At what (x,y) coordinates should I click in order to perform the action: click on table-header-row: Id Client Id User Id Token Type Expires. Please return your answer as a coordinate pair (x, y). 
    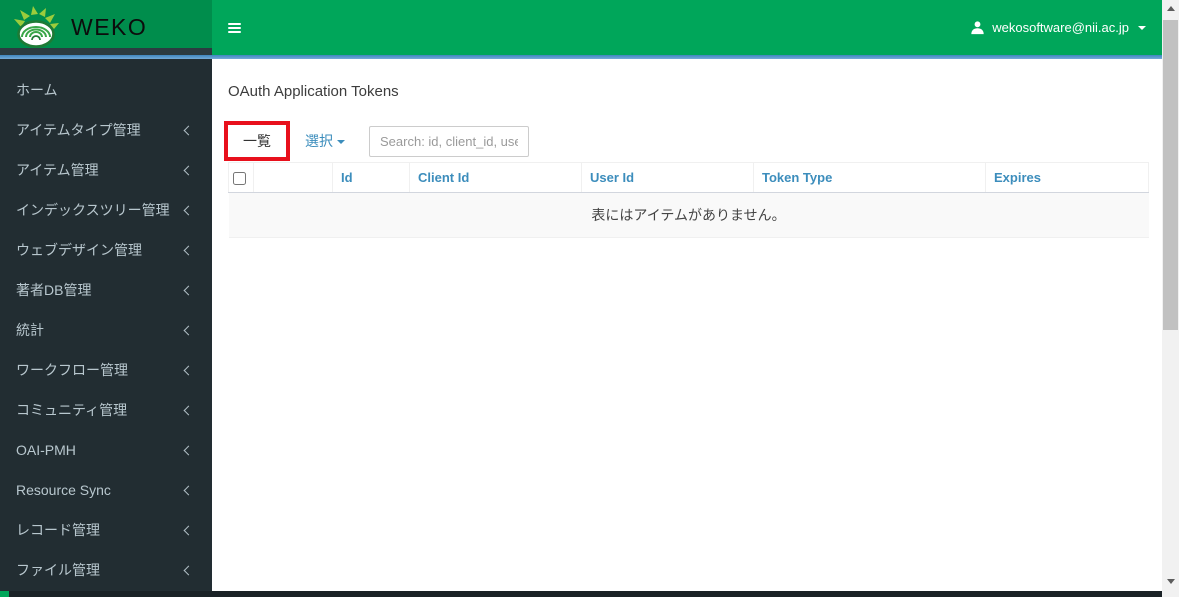
    Looking at the image, I should click on (688, 177).